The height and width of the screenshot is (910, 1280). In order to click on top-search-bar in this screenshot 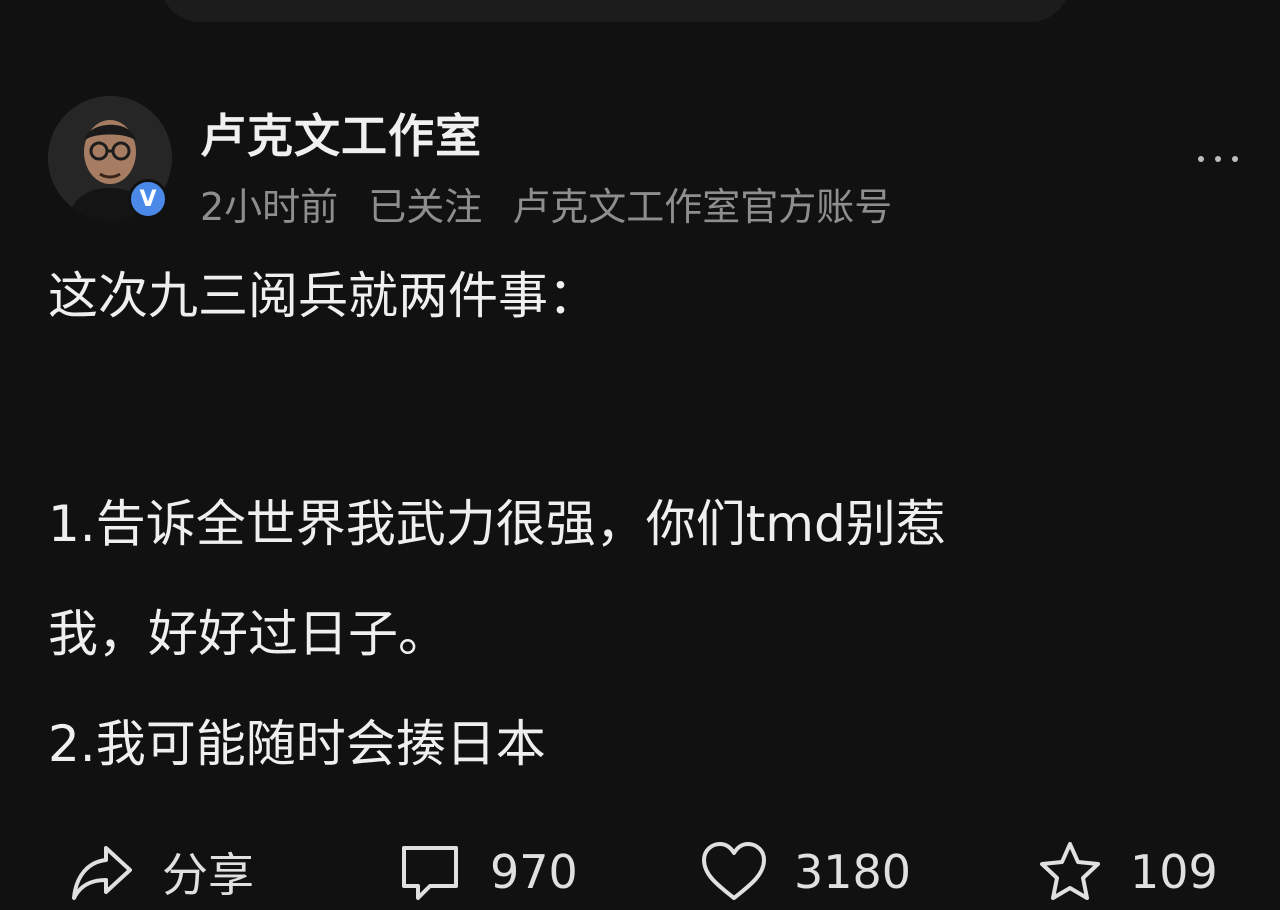, I will do `click(615, 11)`.